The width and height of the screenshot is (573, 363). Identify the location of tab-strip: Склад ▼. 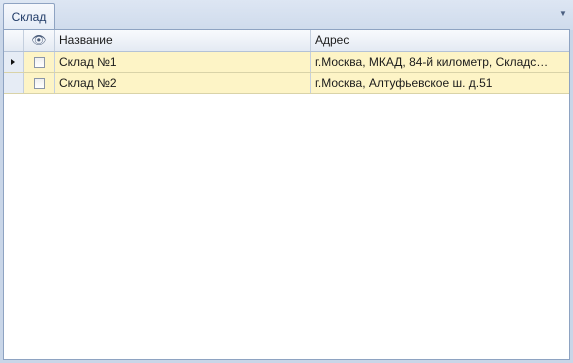
(286, 15).